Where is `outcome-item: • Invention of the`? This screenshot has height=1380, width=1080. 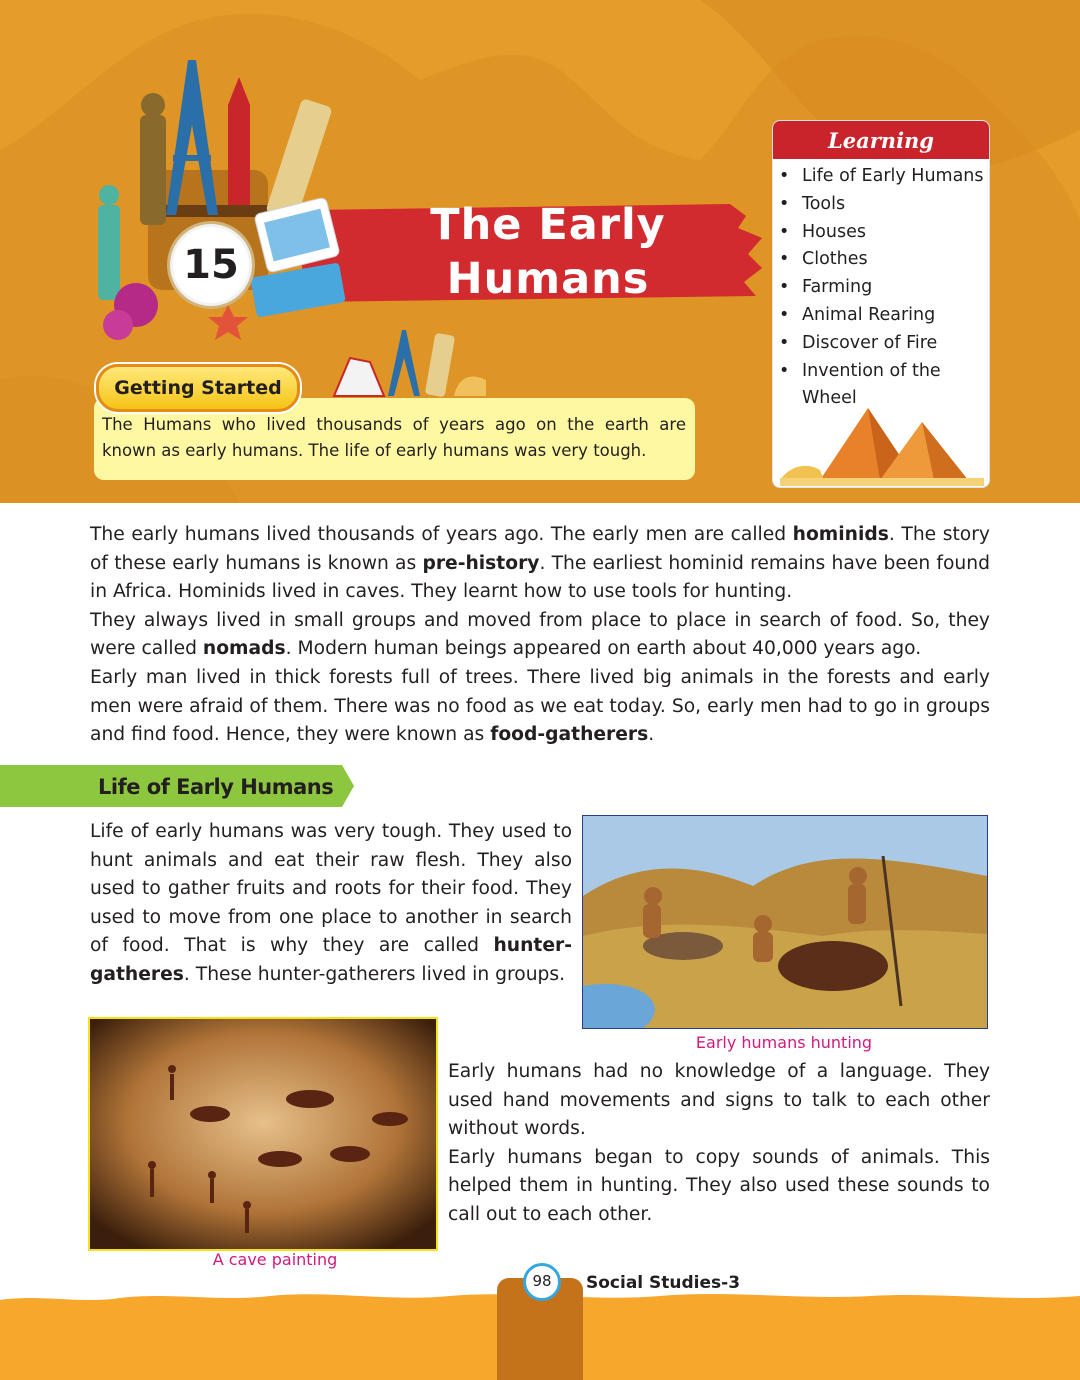
outcome-item: • Invention of the is located at coordinates (881, 372).